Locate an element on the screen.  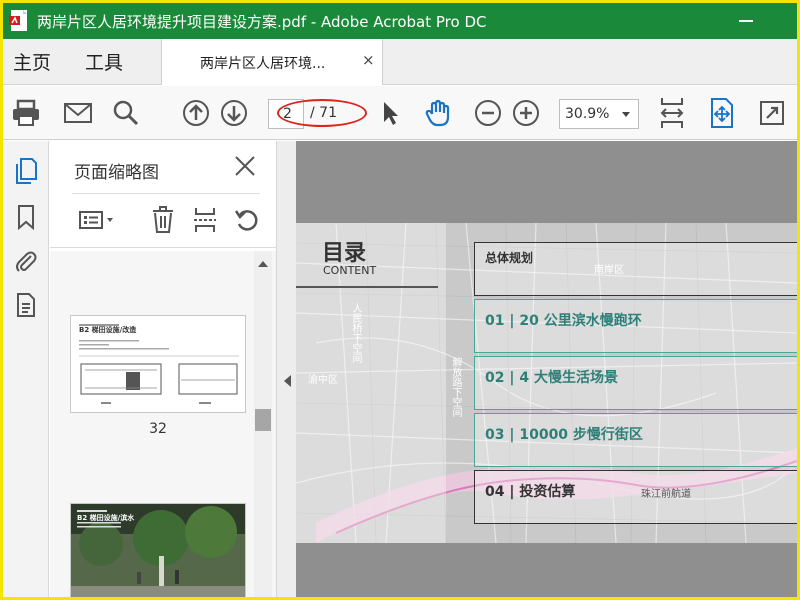
minimize-icon is located at coordinates (746, 21).